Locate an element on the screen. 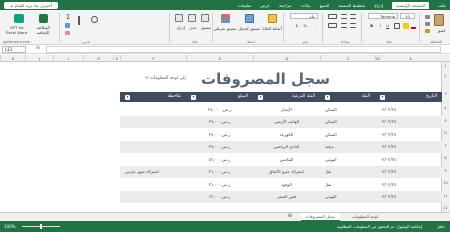 The width and height of the screenshot is (450, 240). gpt-line2: Excel Word is located at coordinates (16, 32).